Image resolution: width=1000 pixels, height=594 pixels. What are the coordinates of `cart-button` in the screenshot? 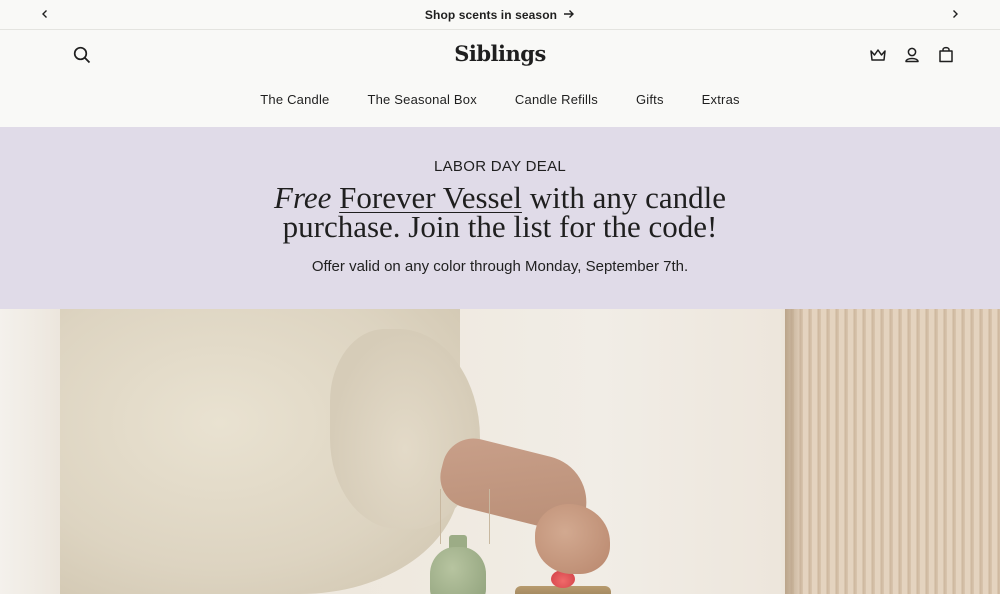 It's located at (946, 57).